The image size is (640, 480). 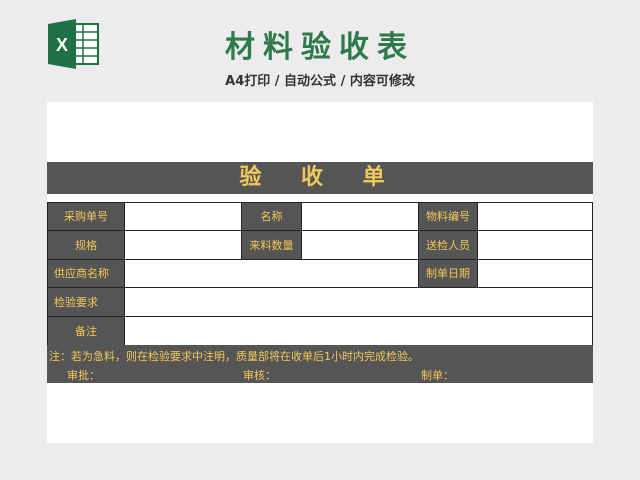 What do you see at coordinates (234, 356) in the screenshot?
I see `form-note: 注：若为急料，则在检验要求中注明，质量部将在收单后1小时内完成检验。` at bounding box center [234, 356].